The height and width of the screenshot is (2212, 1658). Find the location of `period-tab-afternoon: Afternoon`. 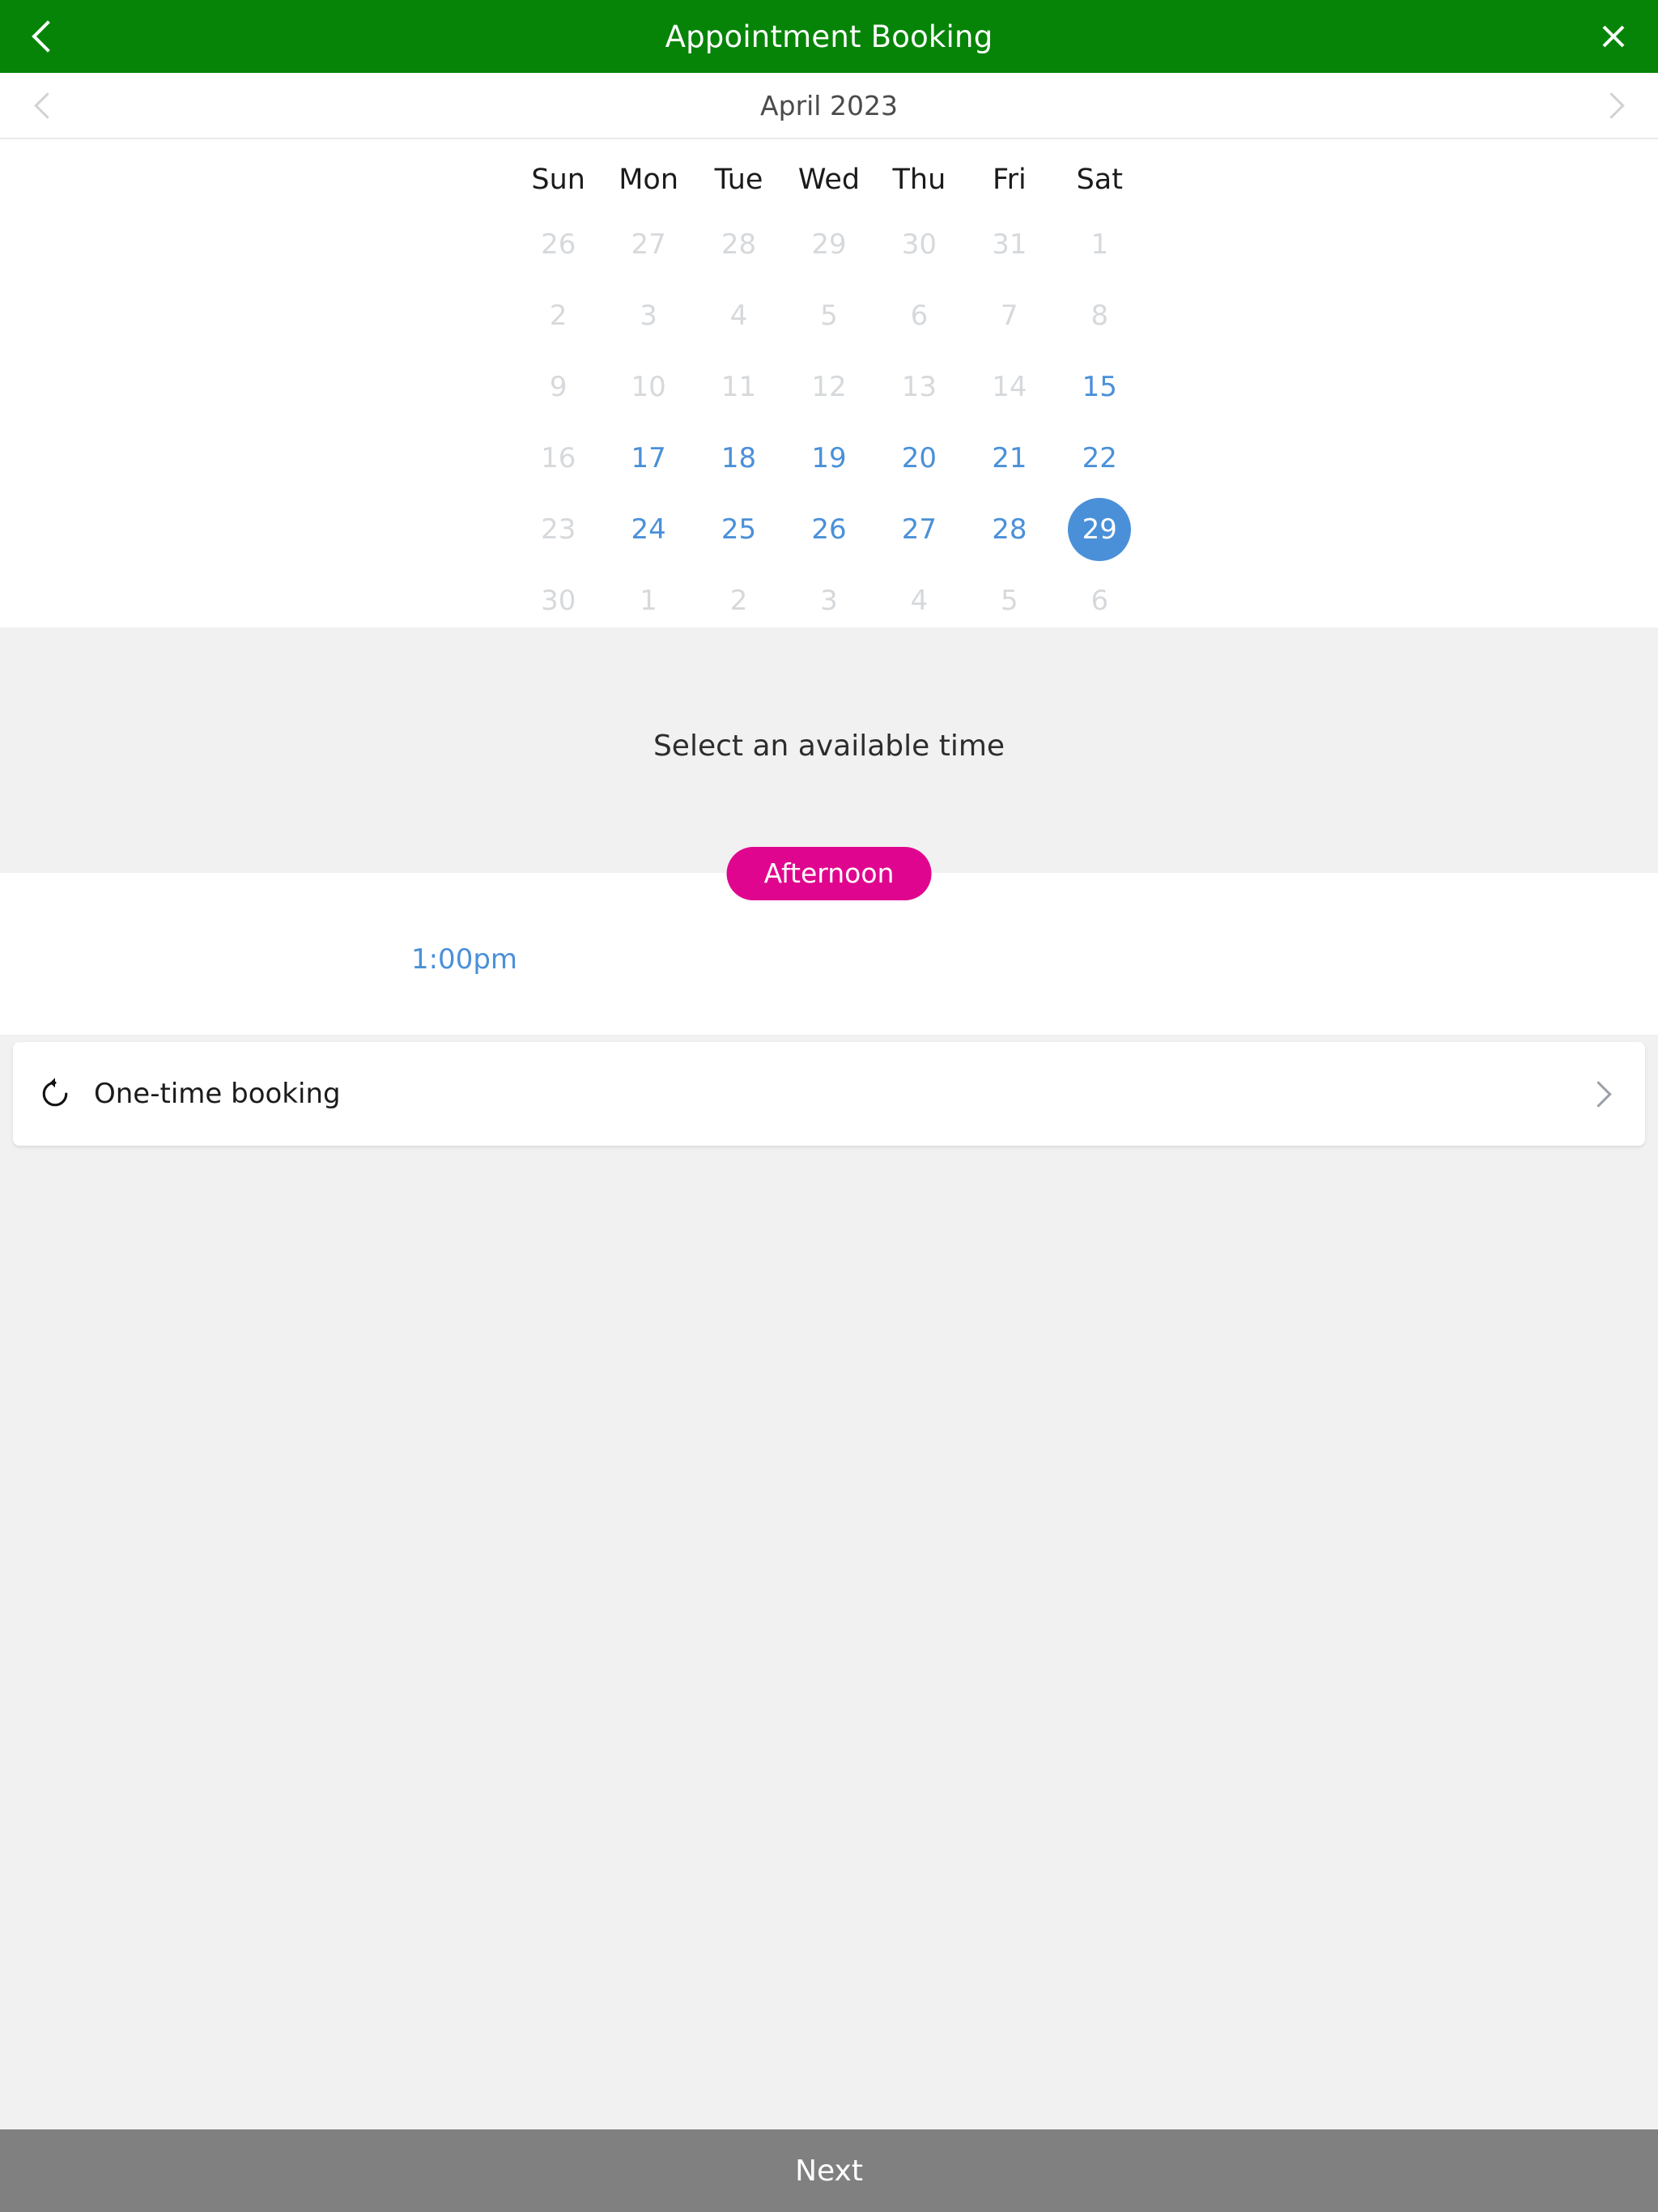

period-tab-afternoon: Afternoon is located at coordinates (829, 874).